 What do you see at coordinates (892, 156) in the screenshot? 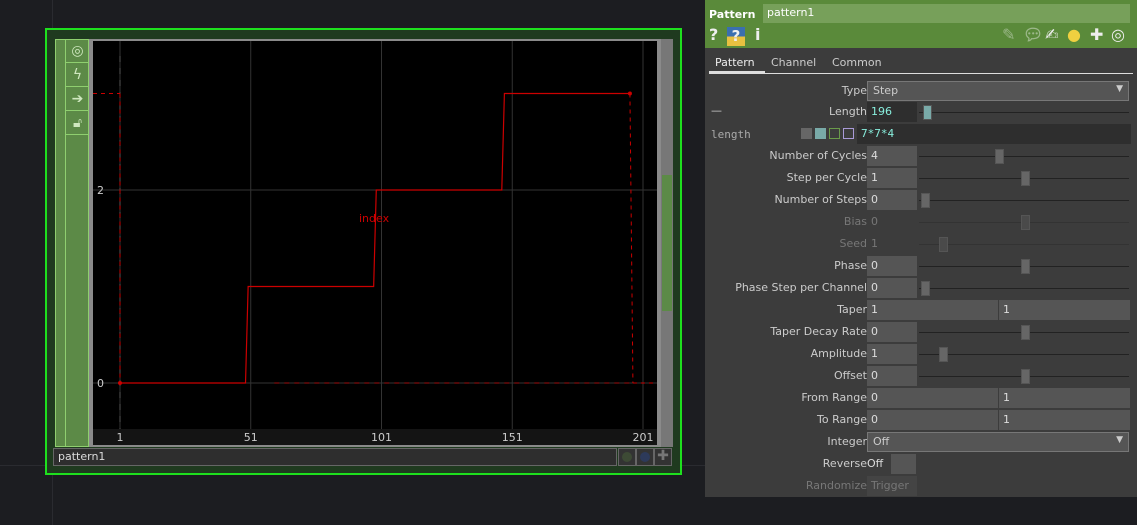
I see `param-field: 4` at bounding box center [892, 156].